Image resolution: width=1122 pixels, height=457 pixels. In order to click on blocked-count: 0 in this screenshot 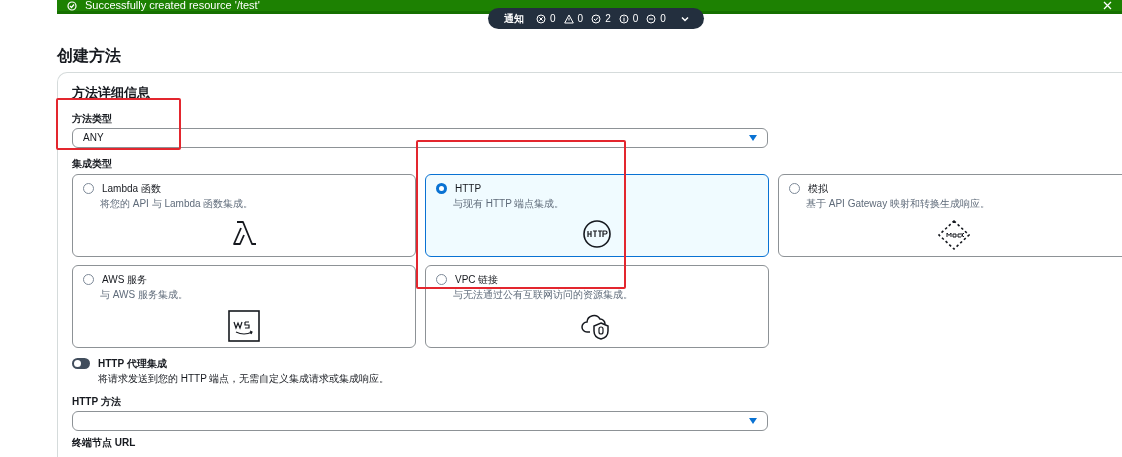, I will do `click(663, 19)`.